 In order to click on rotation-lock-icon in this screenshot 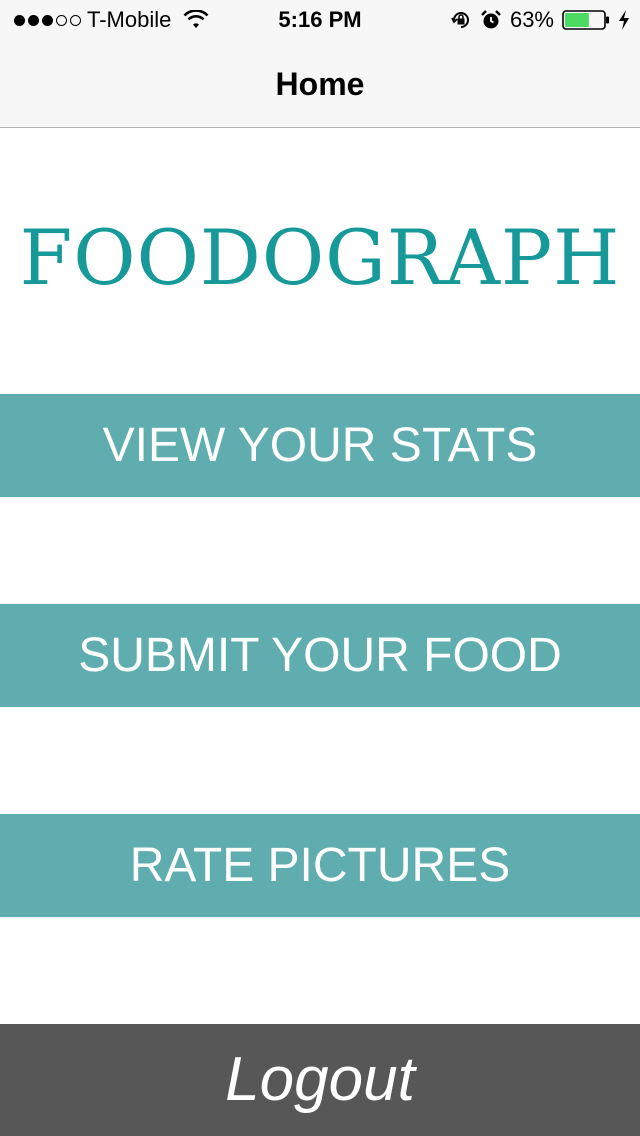, I will do `click(460, 20)`.